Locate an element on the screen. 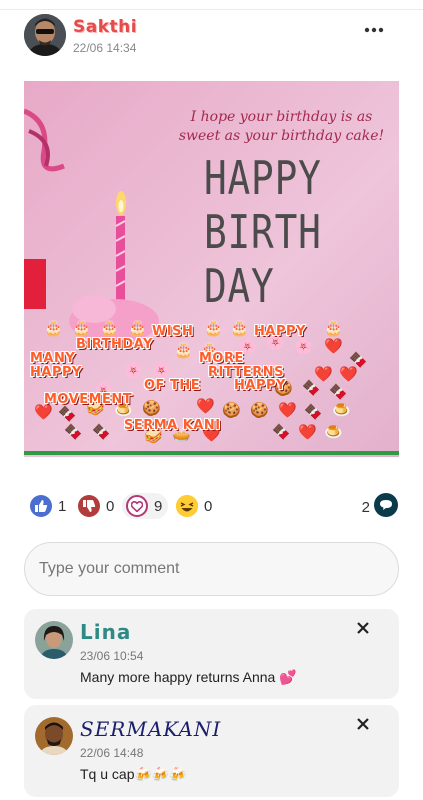 This screenshot has width=423, height=800. comment-count: 2 is located at coordinates (365, 507).